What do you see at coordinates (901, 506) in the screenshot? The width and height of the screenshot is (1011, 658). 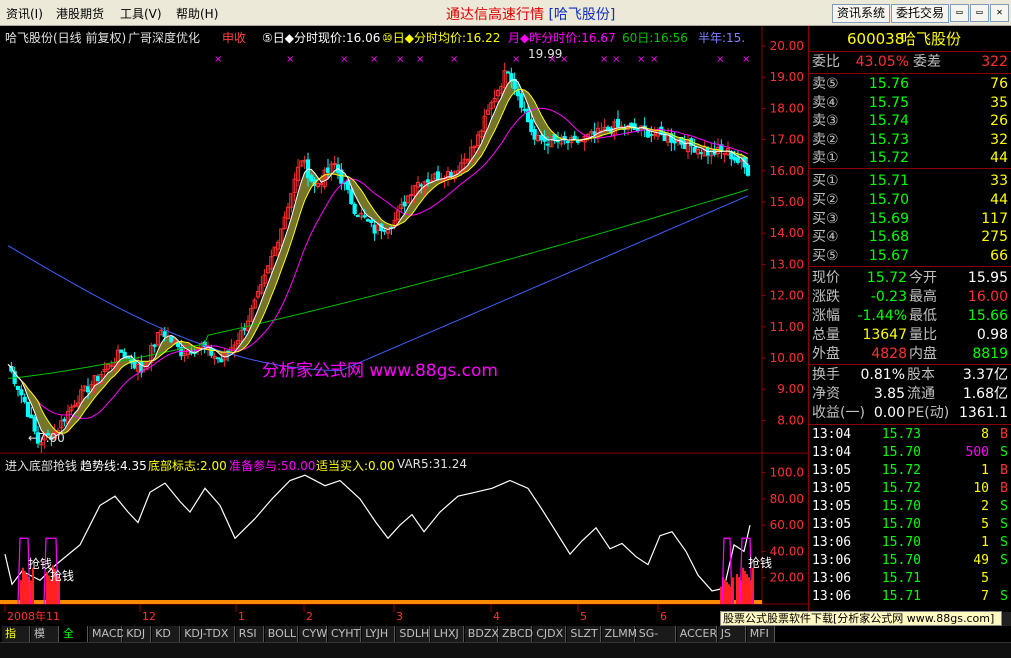 I see `tick-price: 15.70` at bounding box center [901, 506].